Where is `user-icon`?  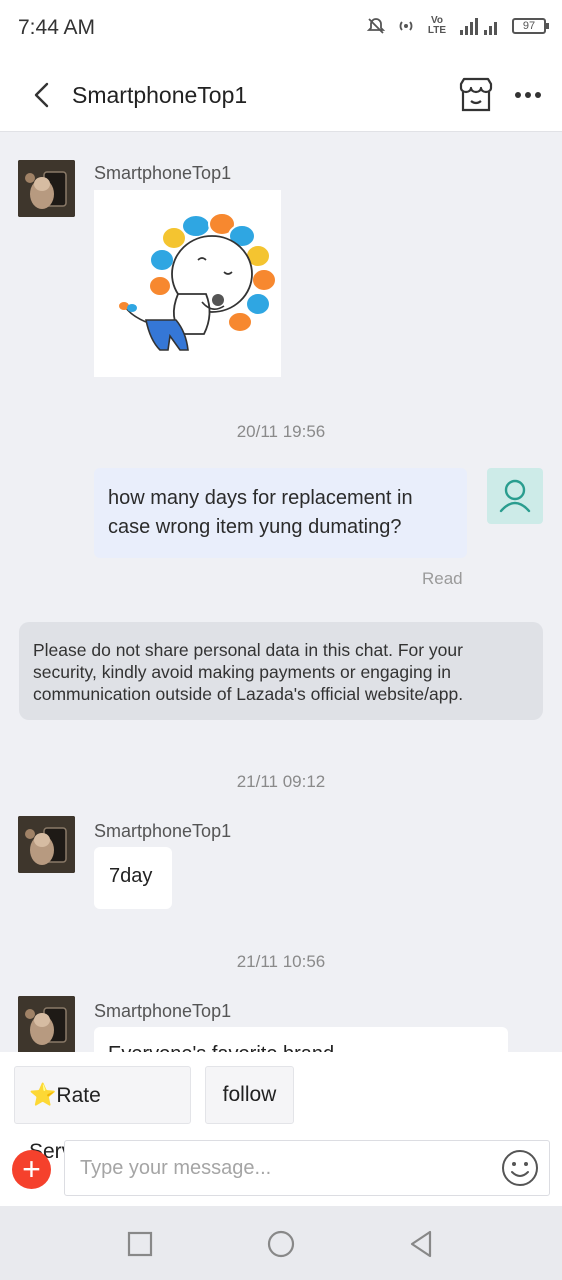 user-icon is located at coordinates (515, 496).